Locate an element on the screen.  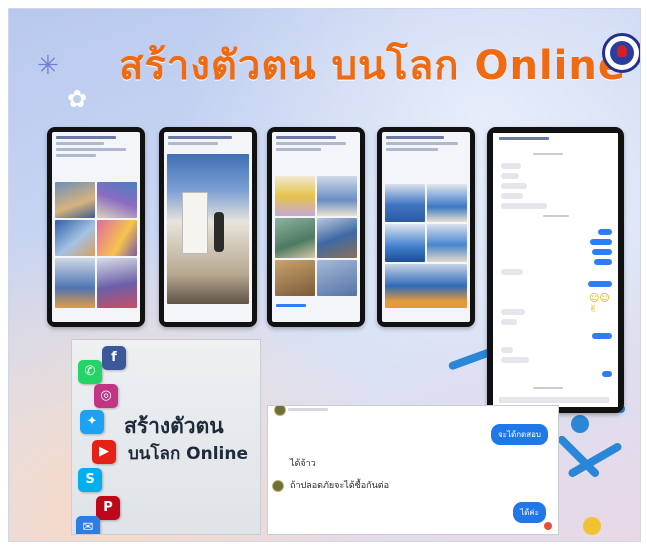
flower-icon: ✿ is located at coordinates (77, 99).